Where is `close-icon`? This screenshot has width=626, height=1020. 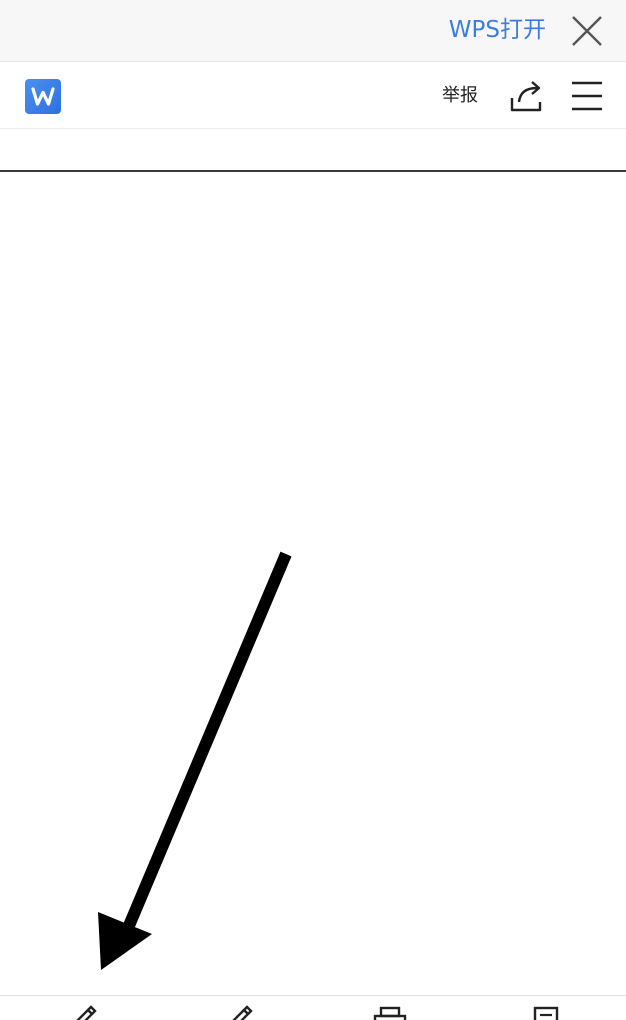
close-icon is located at coordinates (587, 31).